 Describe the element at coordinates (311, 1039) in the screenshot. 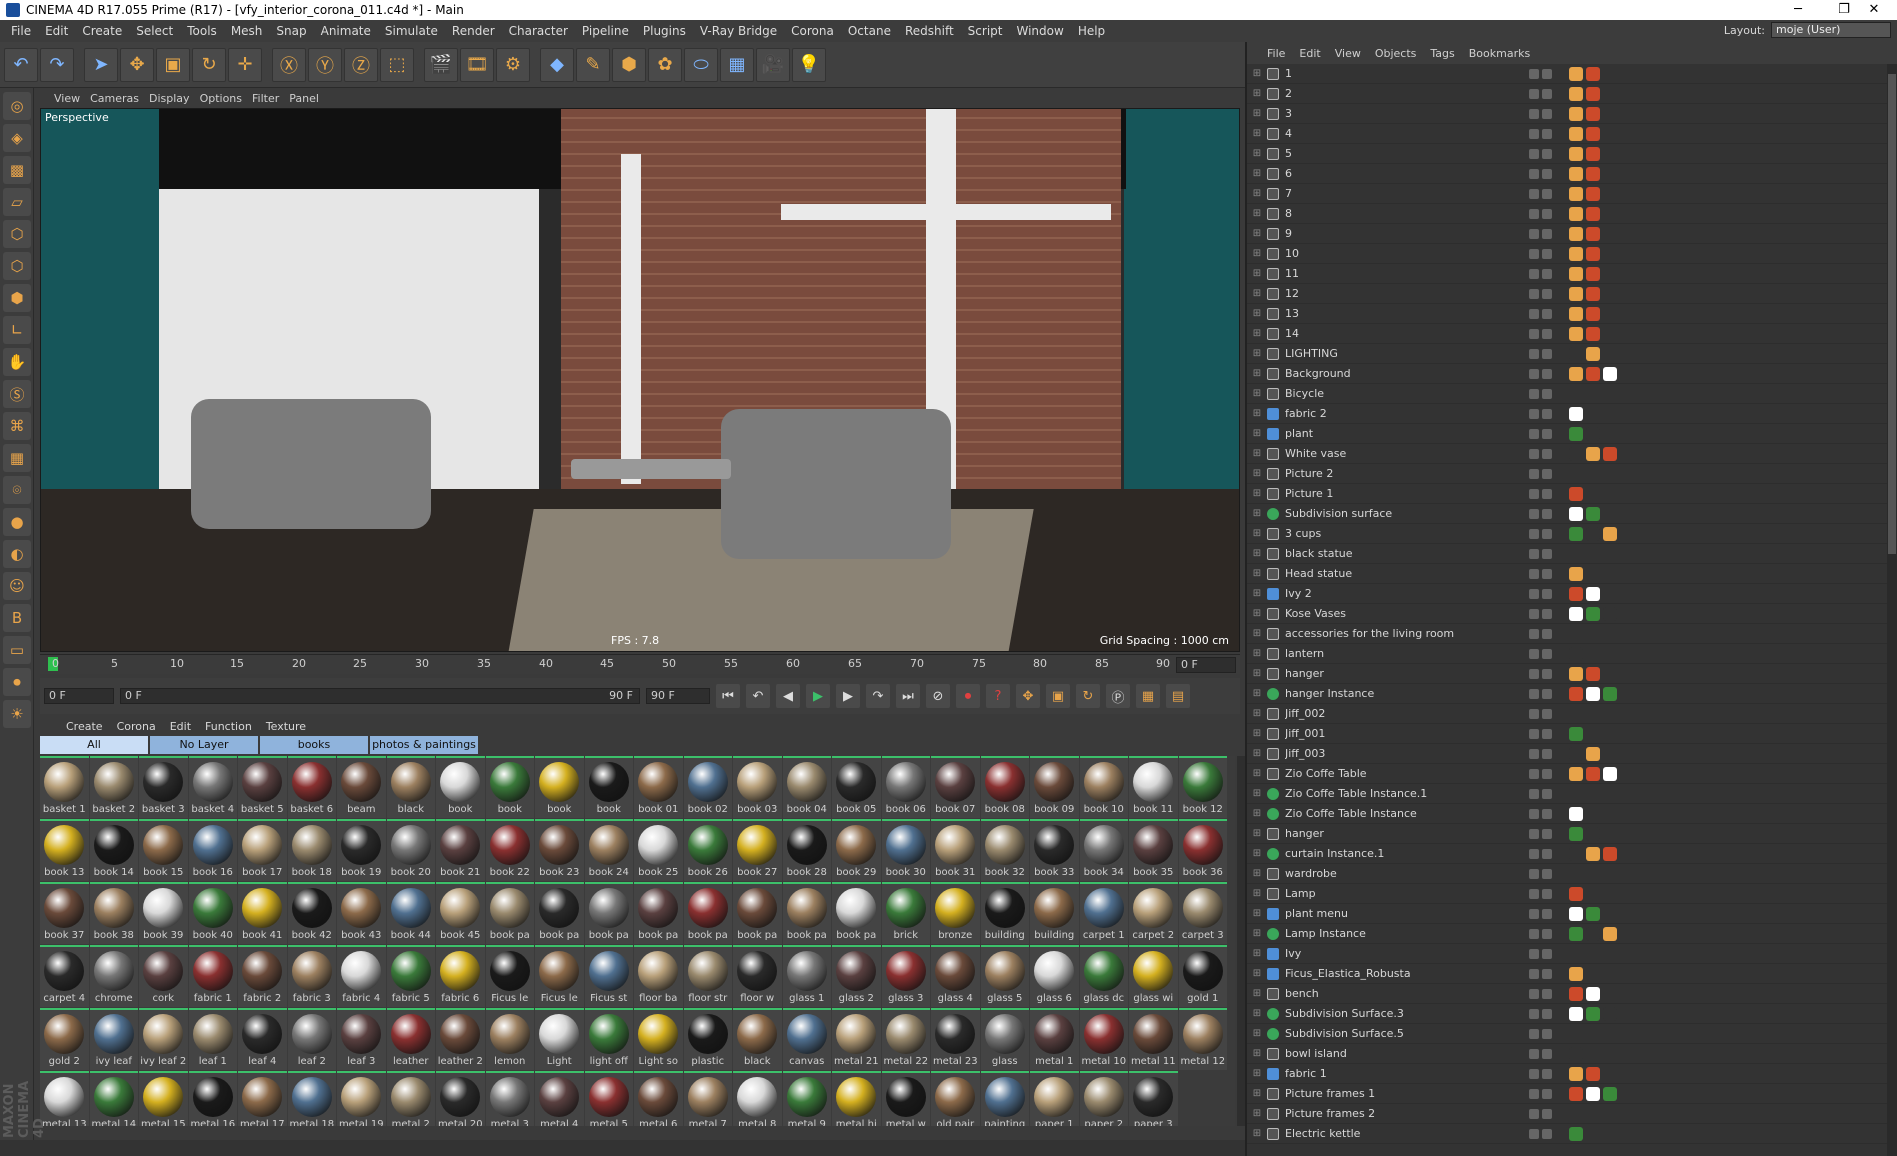

I see `material-swatch: leaf 2` at that location.